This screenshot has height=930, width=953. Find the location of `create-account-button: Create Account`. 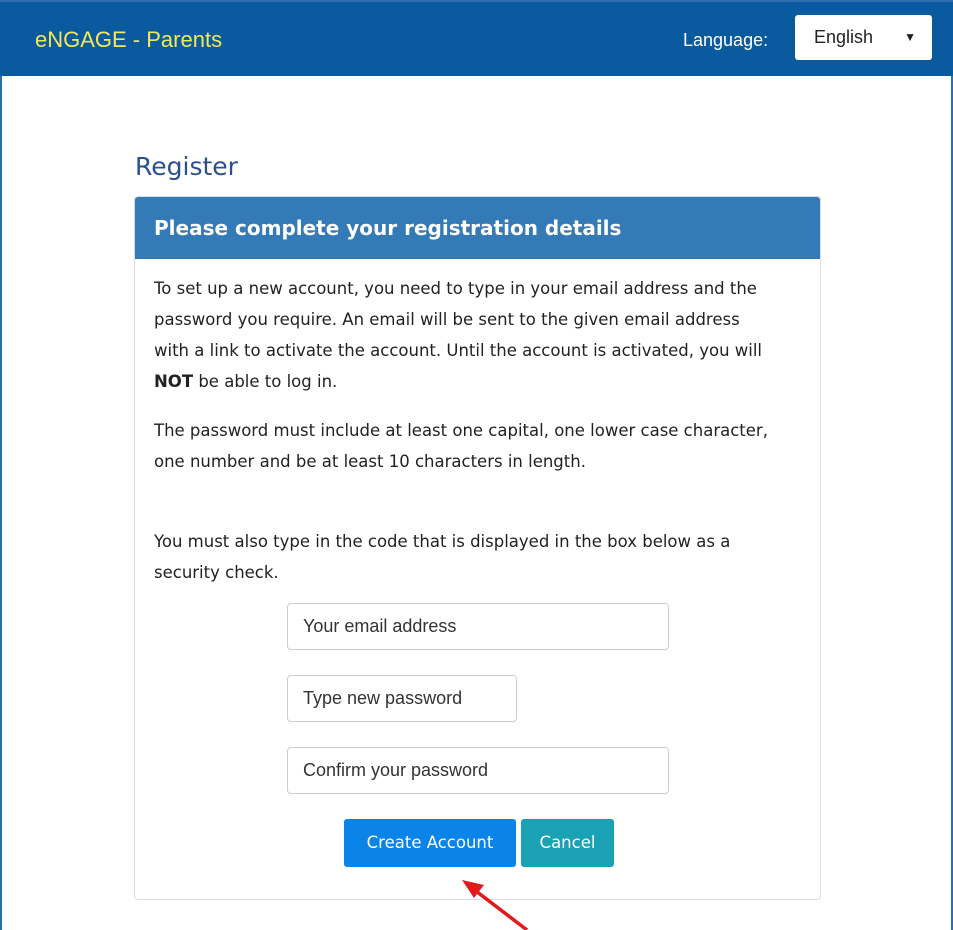

create-account-button: Create Account is located at coordinates (430, 843).